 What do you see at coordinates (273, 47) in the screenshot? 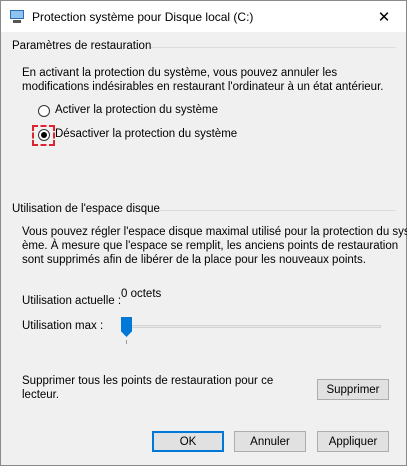
I see `restore-settings-divider` at bounding box center [273, 47].